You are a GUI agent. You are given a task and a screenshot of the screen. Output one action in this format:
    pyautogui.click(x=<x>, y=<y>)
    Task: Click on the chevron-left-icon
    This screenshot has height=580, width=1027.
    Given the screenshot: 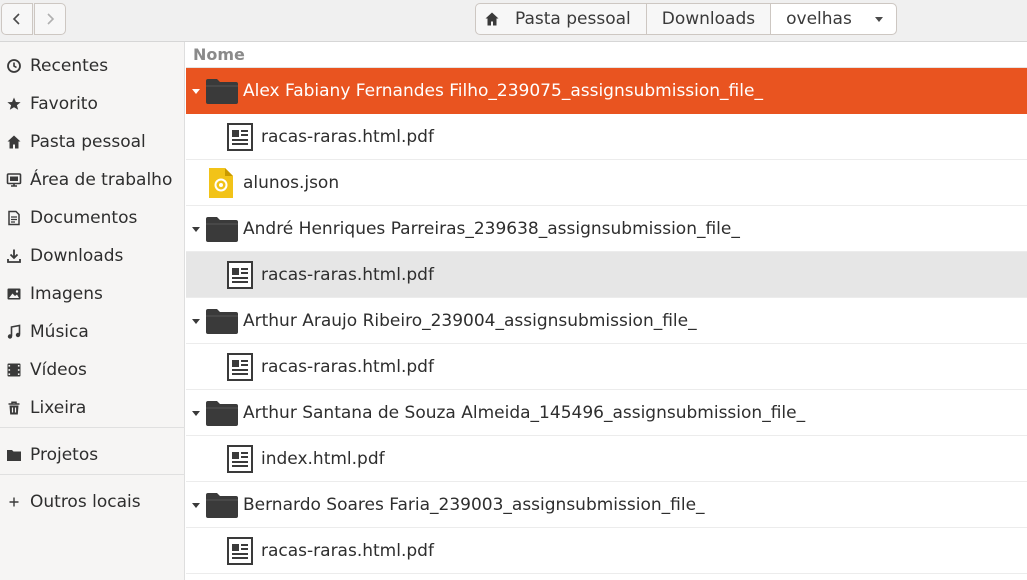 What is the action you would take?
    pyautogui.click(x=16, y=19)
    